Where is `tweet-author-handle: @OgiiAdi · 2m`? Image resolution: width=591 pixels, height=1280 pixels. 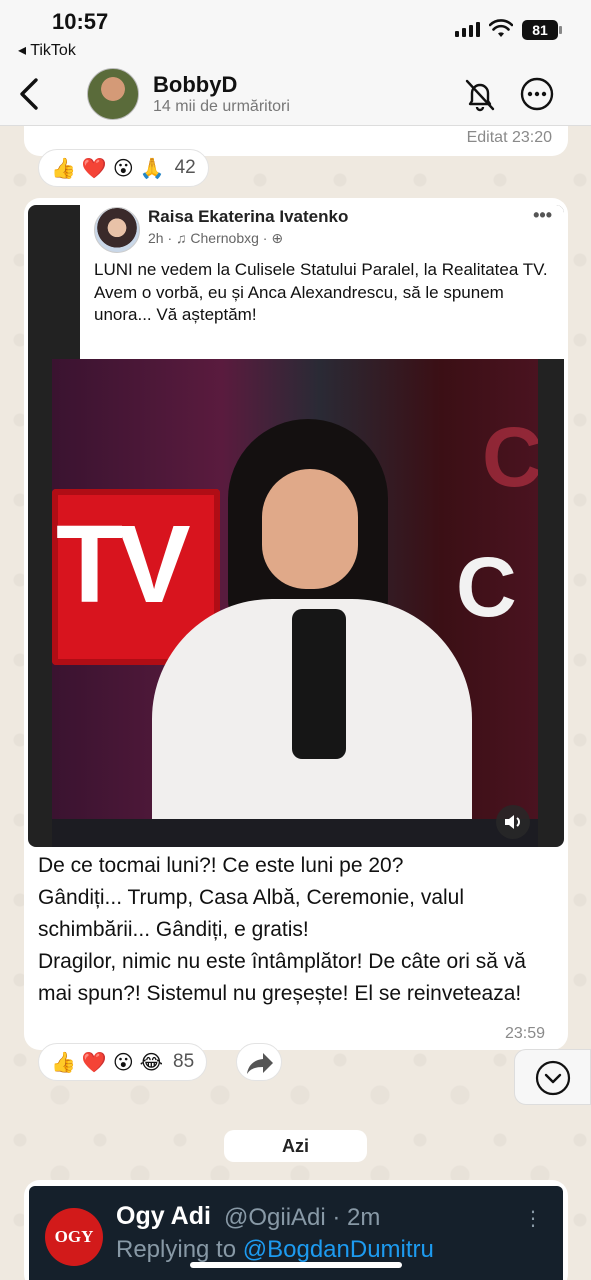 tweet-author-handle: @OgiiAdi · 2m is located at coordinates (302, 1217).